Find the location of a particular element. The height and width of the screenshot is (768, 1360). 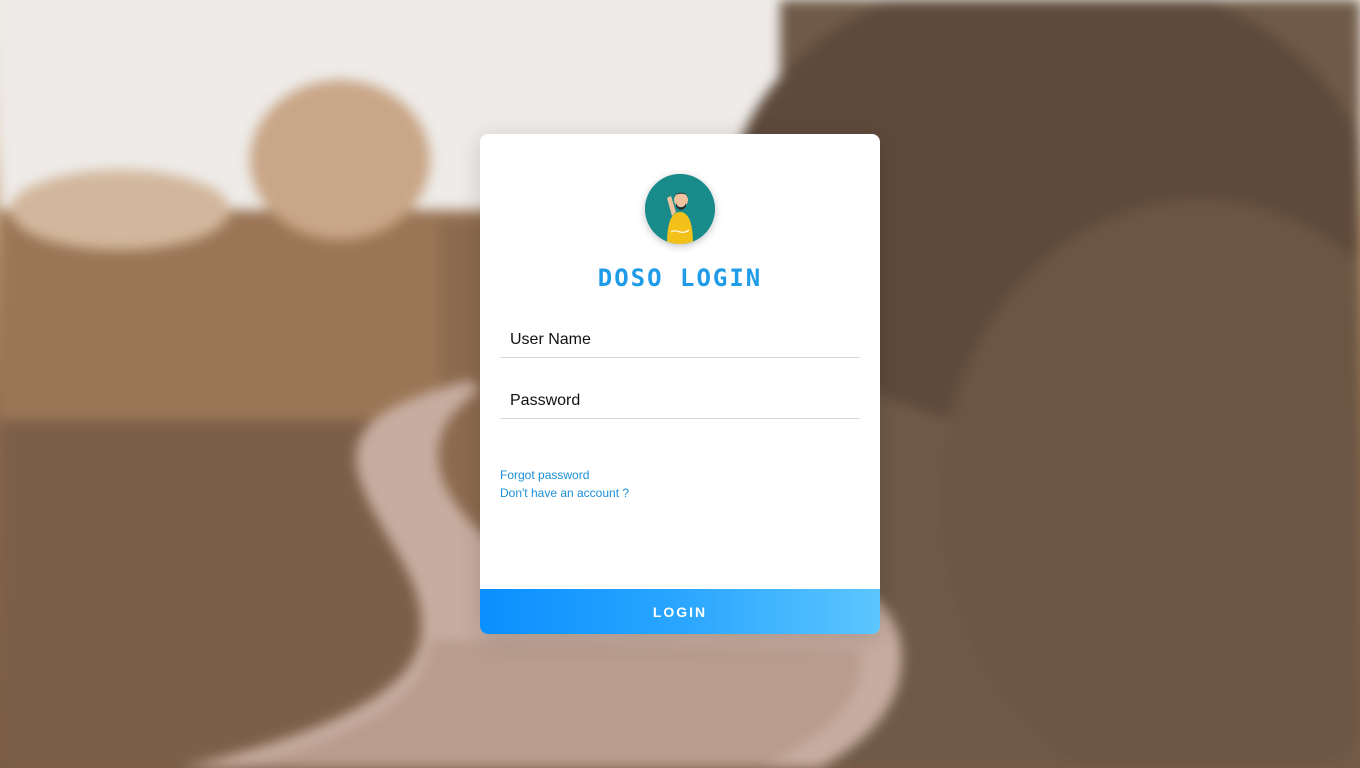

user-avatar-icon is located at coordinates (680, 209).